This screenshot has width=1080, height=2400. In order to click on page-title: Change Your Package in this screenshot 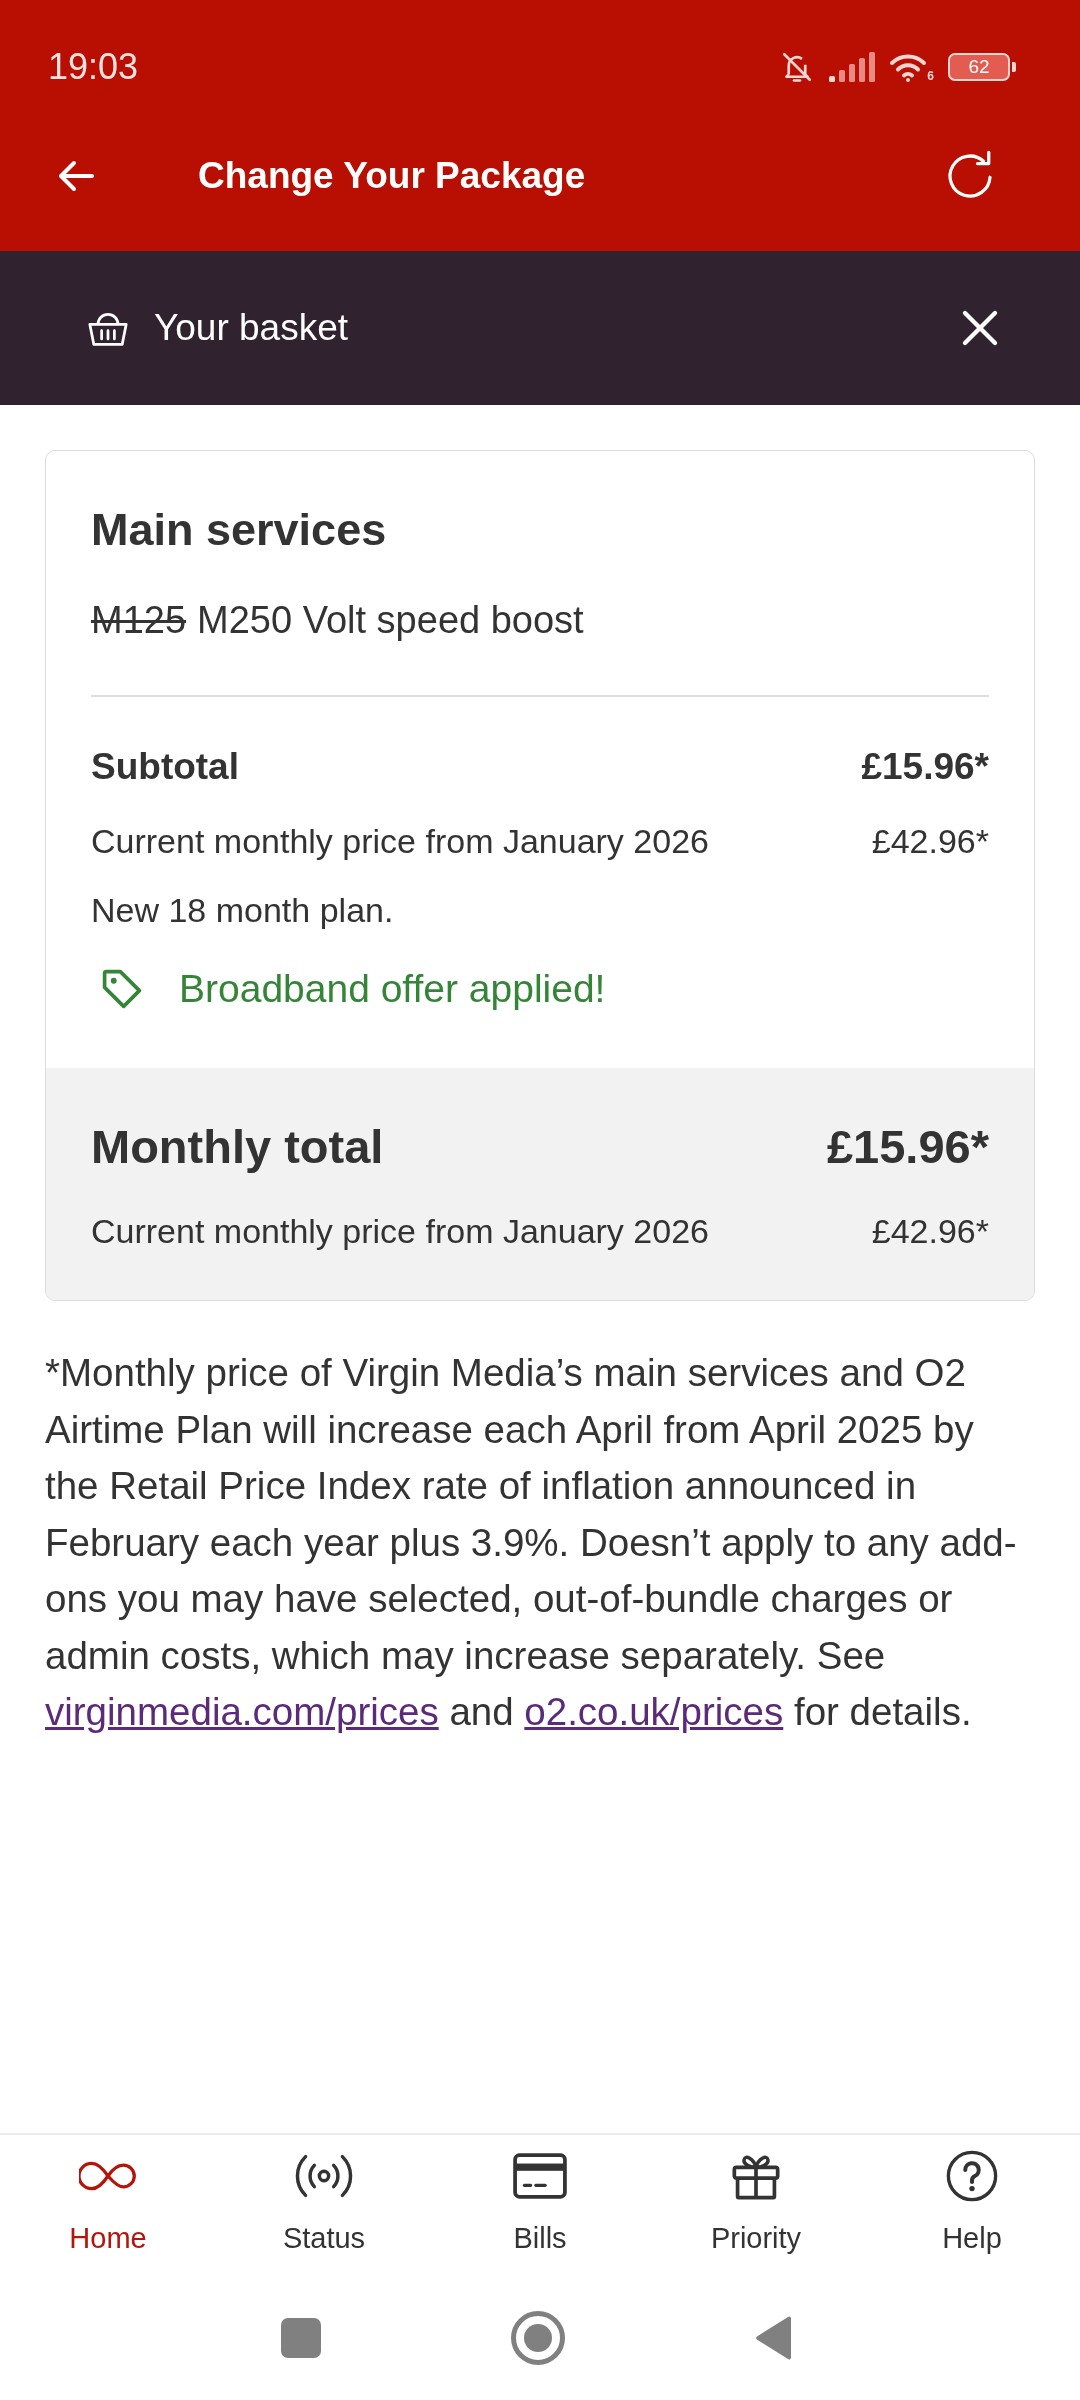, I will do `click(392, 176)`.